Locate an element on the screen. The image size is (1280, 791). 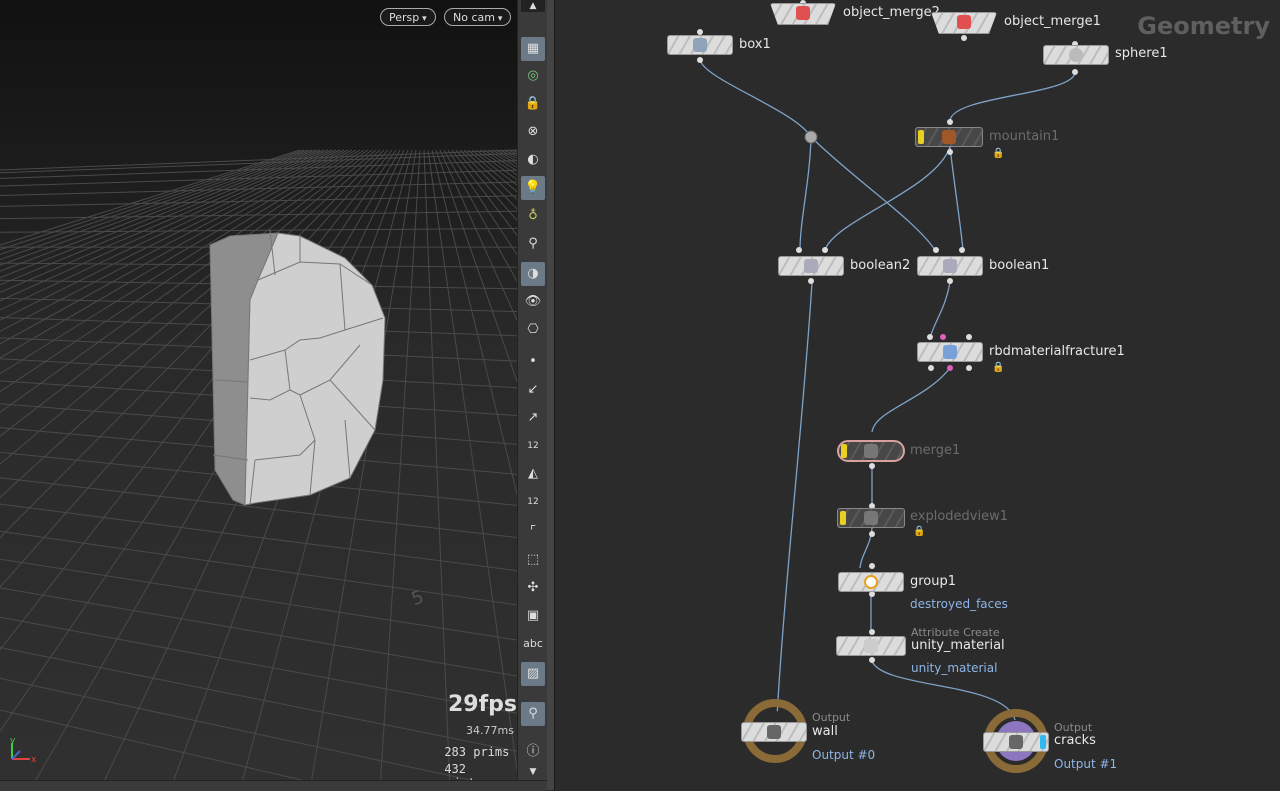
node-object-merge2 is located at coordinates (803, 14).